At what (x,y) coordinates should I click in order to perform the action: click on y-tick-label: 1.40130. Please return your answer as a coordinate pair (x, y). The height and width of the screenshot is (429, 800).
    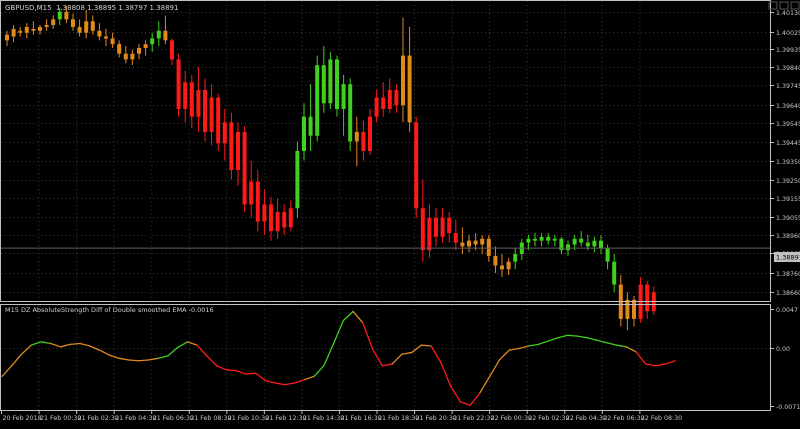
    Looking at the image, I should click on (788, 13).